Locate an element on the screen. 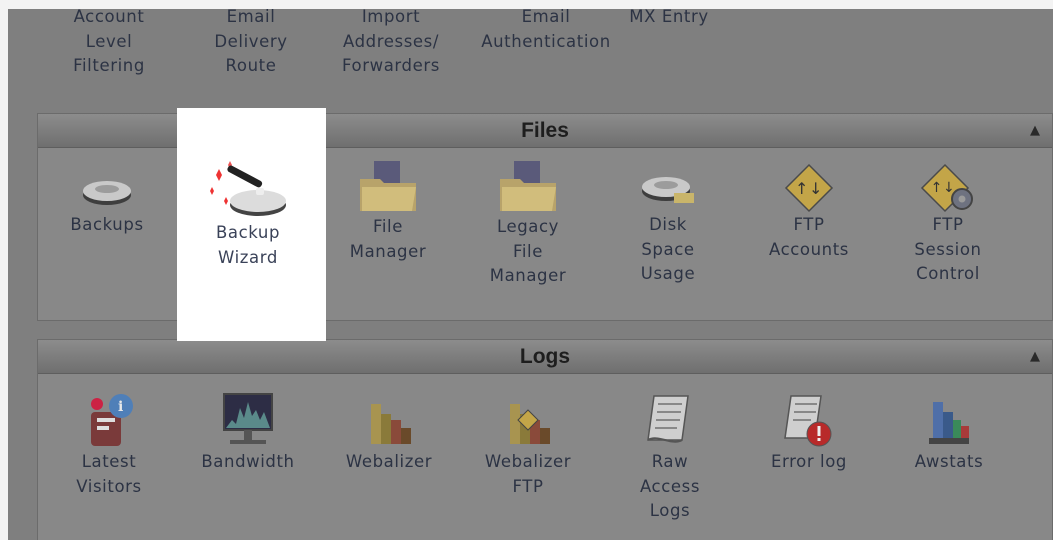 This screenshot has width=1053, height=540. svg-text: i is located at coordinates (121, 407).